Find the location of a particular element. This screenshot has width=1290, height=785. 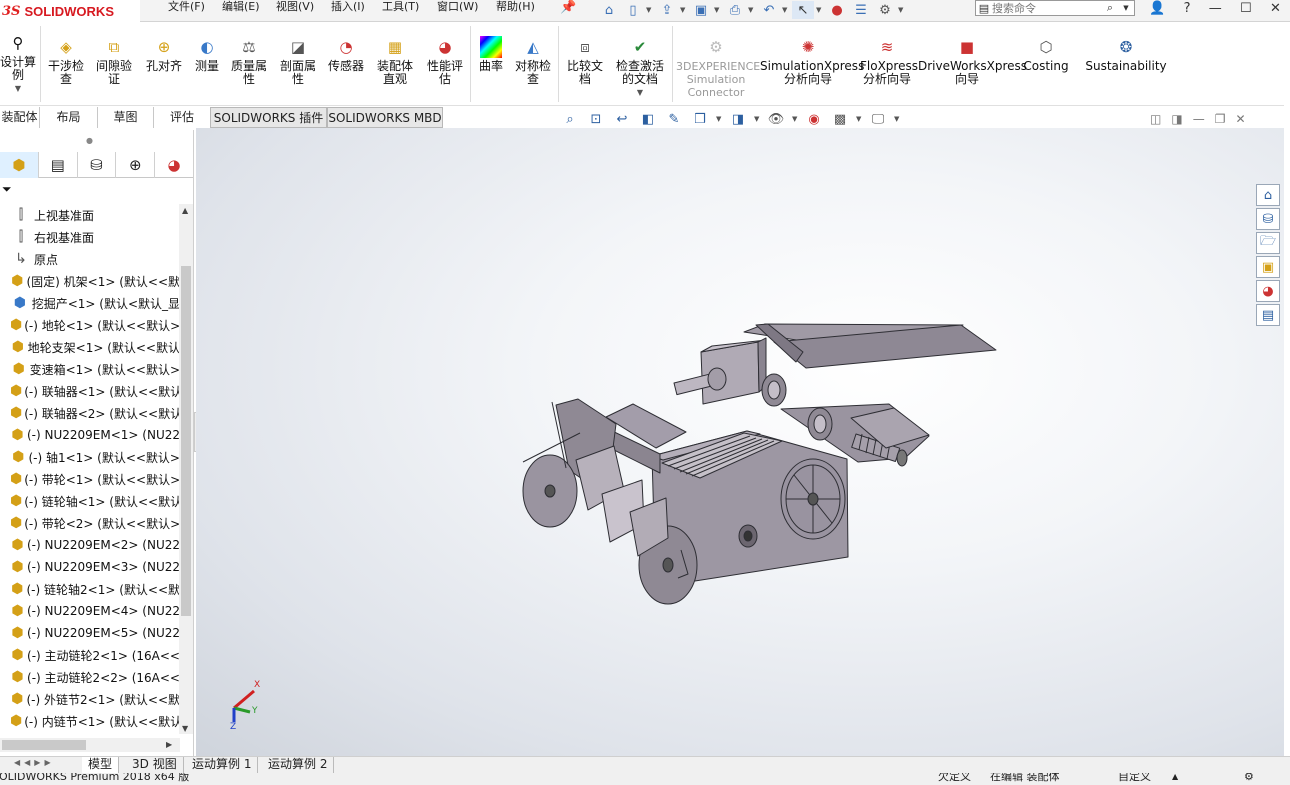

search-icon: ⌕ is located at coordinates (1110, 8).